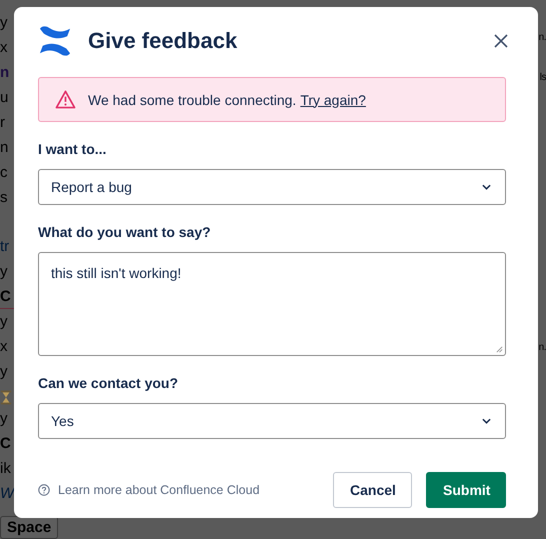  What do you see at coordinates (163, 41) in the screenshot?
I see `dialog-title: Give feedback` at bounding box center [163, 41].